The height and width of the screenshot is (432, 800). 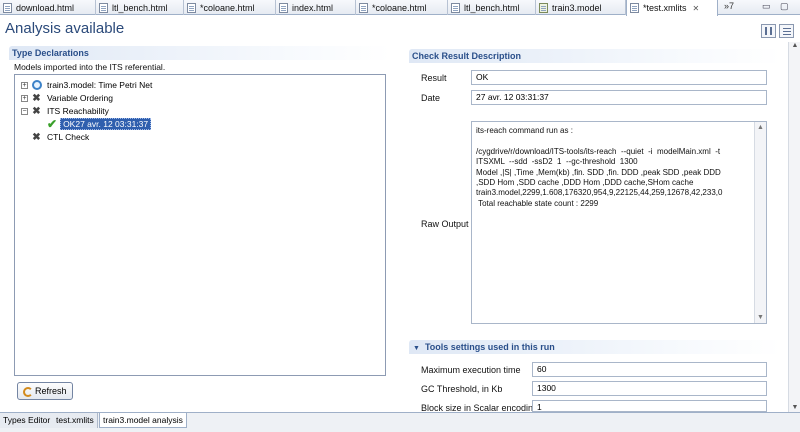 I want to click on tree-item-variable-ordering: + ✖ Variable Ordering, so click(x=68, y=98).